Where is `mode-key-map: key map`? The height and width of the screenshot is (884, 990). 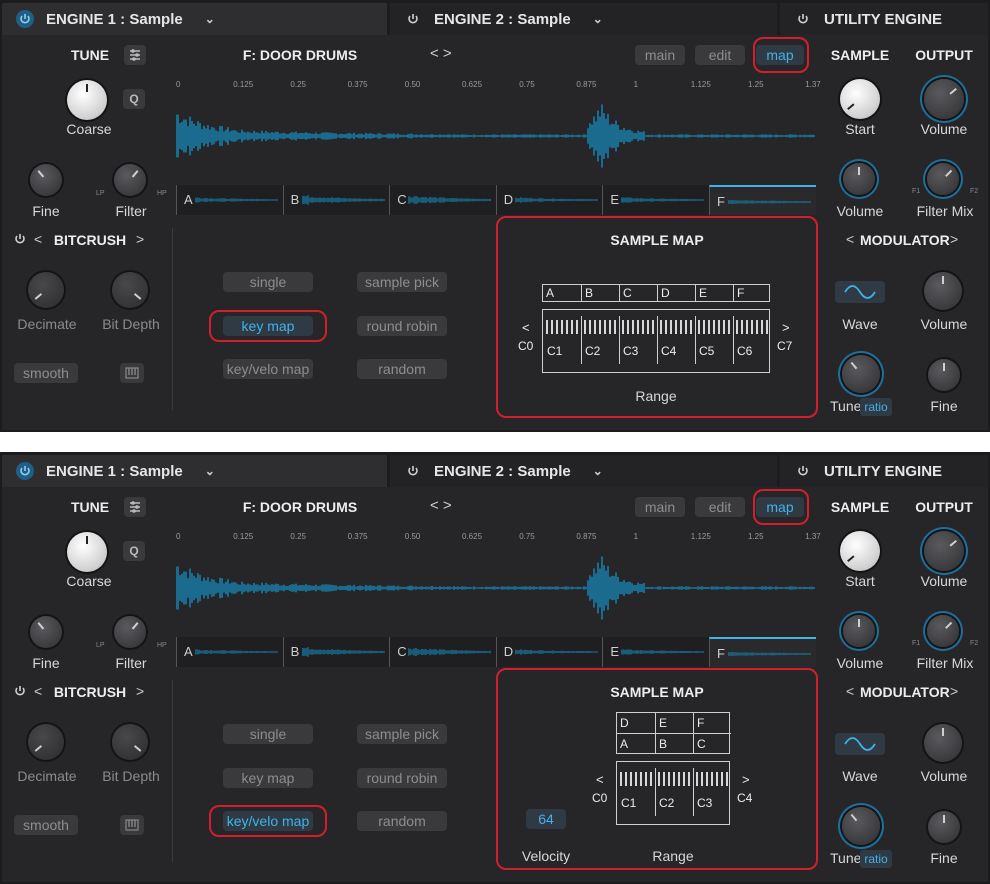 mode-key-map: key map is located at coordinates (268, 778).